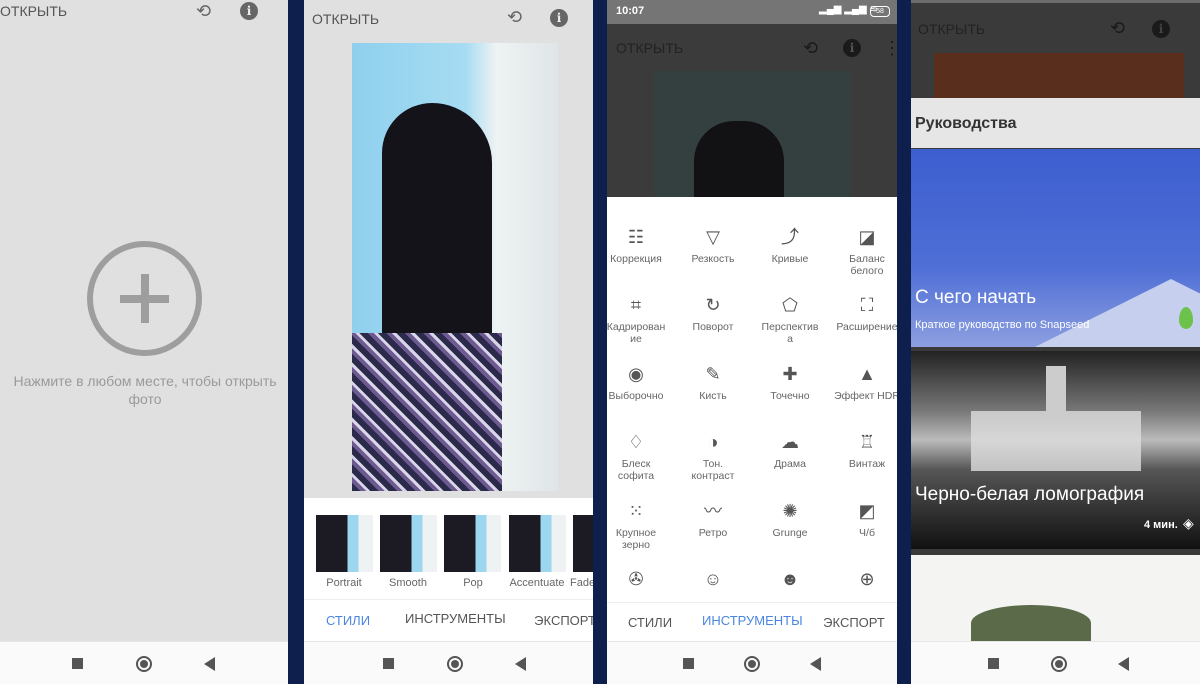  Describe the element at coordinates (790, 319) in the screenshot. I see `tool-perspective: ⬠ Перспектив а` at that location.